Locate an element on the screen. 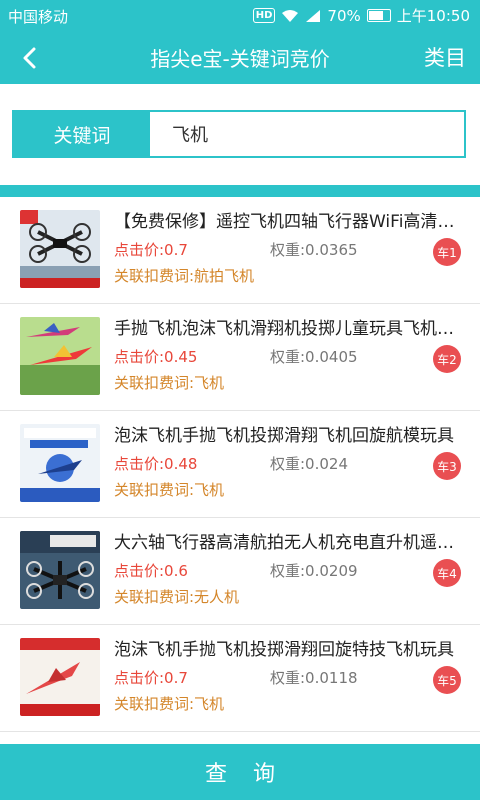 The image size is (480, 800). item-weight: 权重:0.0405 is located at coordinates (314, 357).